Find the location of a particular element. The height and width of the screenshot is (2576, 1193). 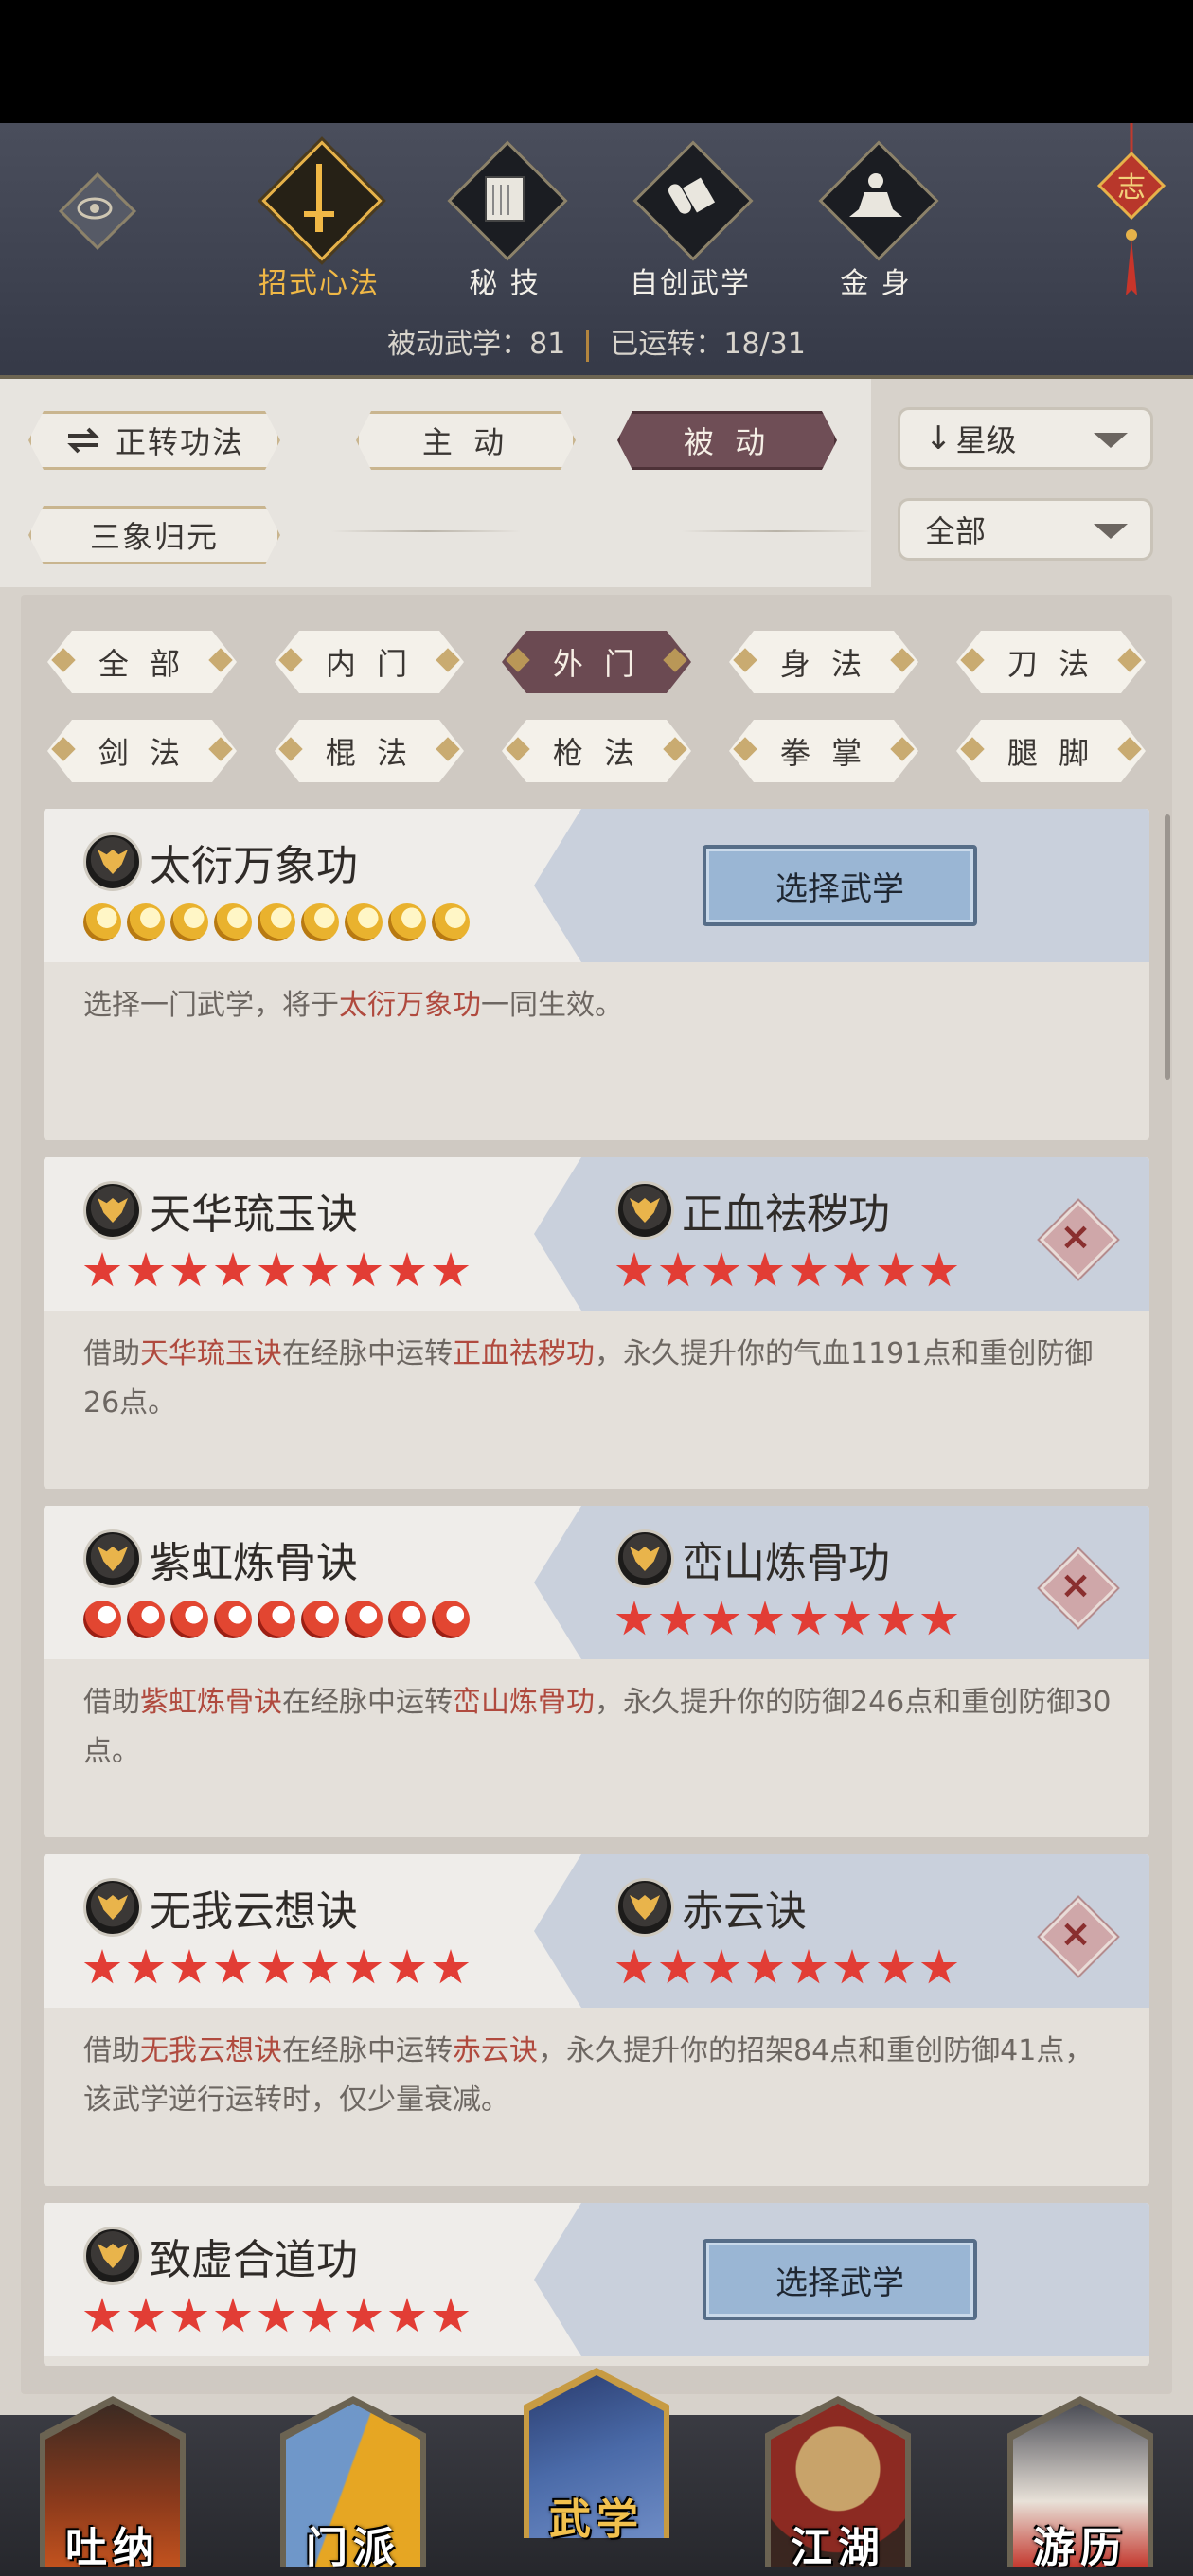

tag-movement: 身 法 is located at coordinates (823, 662).